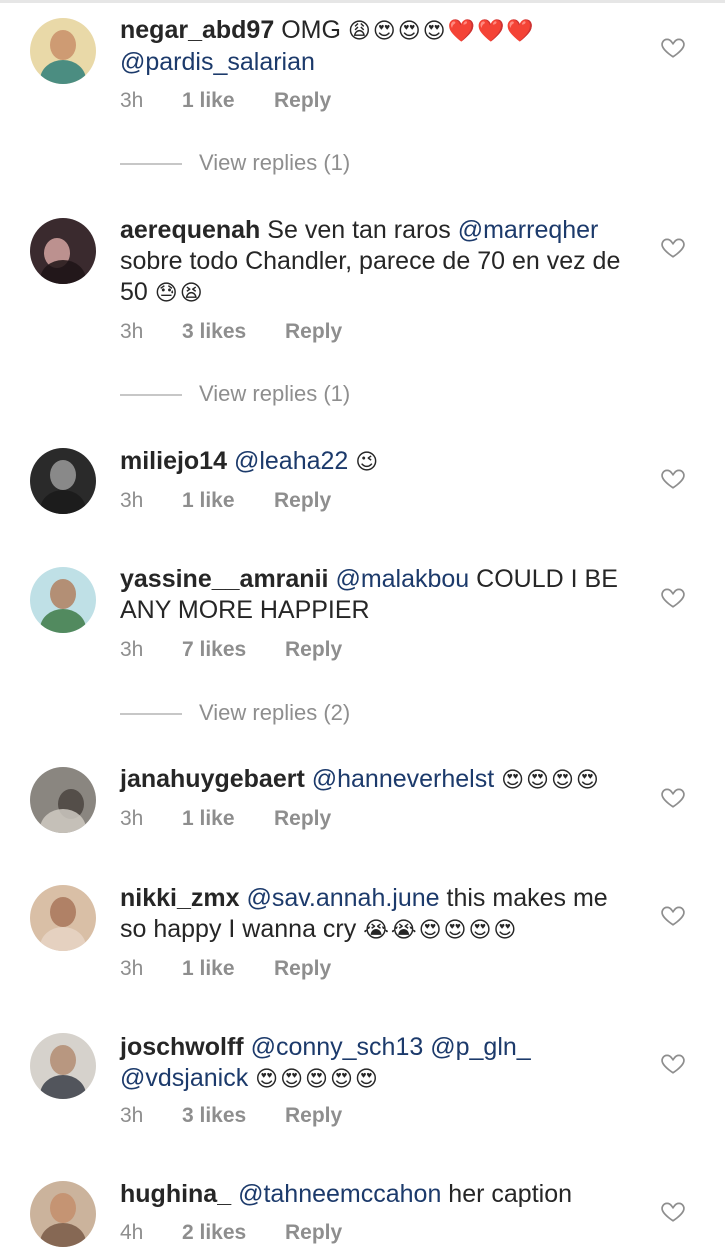 The height and width of the screenshot is (1251, 725). Describe the element at coordinates (182, 1047) in the screenshot. I see `comment-username: joschwolff` at that location.